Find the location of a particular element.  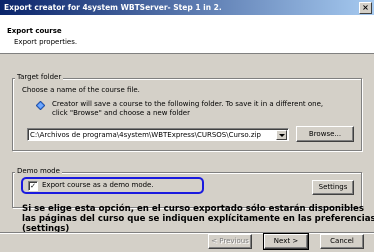

check-icon: ✓ is located at coordinates (33, 186).